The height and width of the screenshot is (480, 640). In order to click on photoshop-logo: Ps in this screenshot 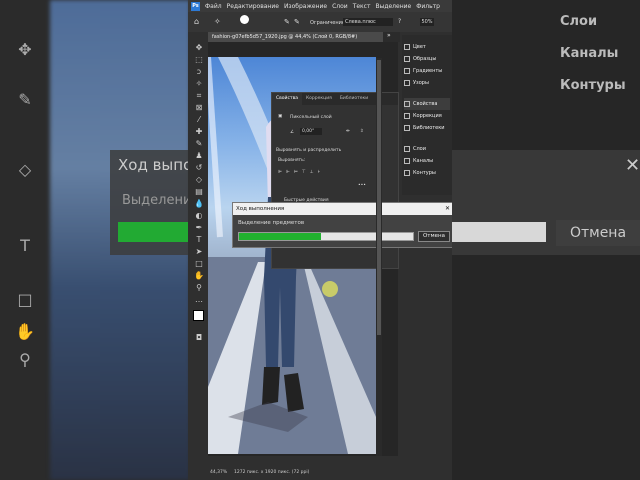, I will do `click(195, 6)`.